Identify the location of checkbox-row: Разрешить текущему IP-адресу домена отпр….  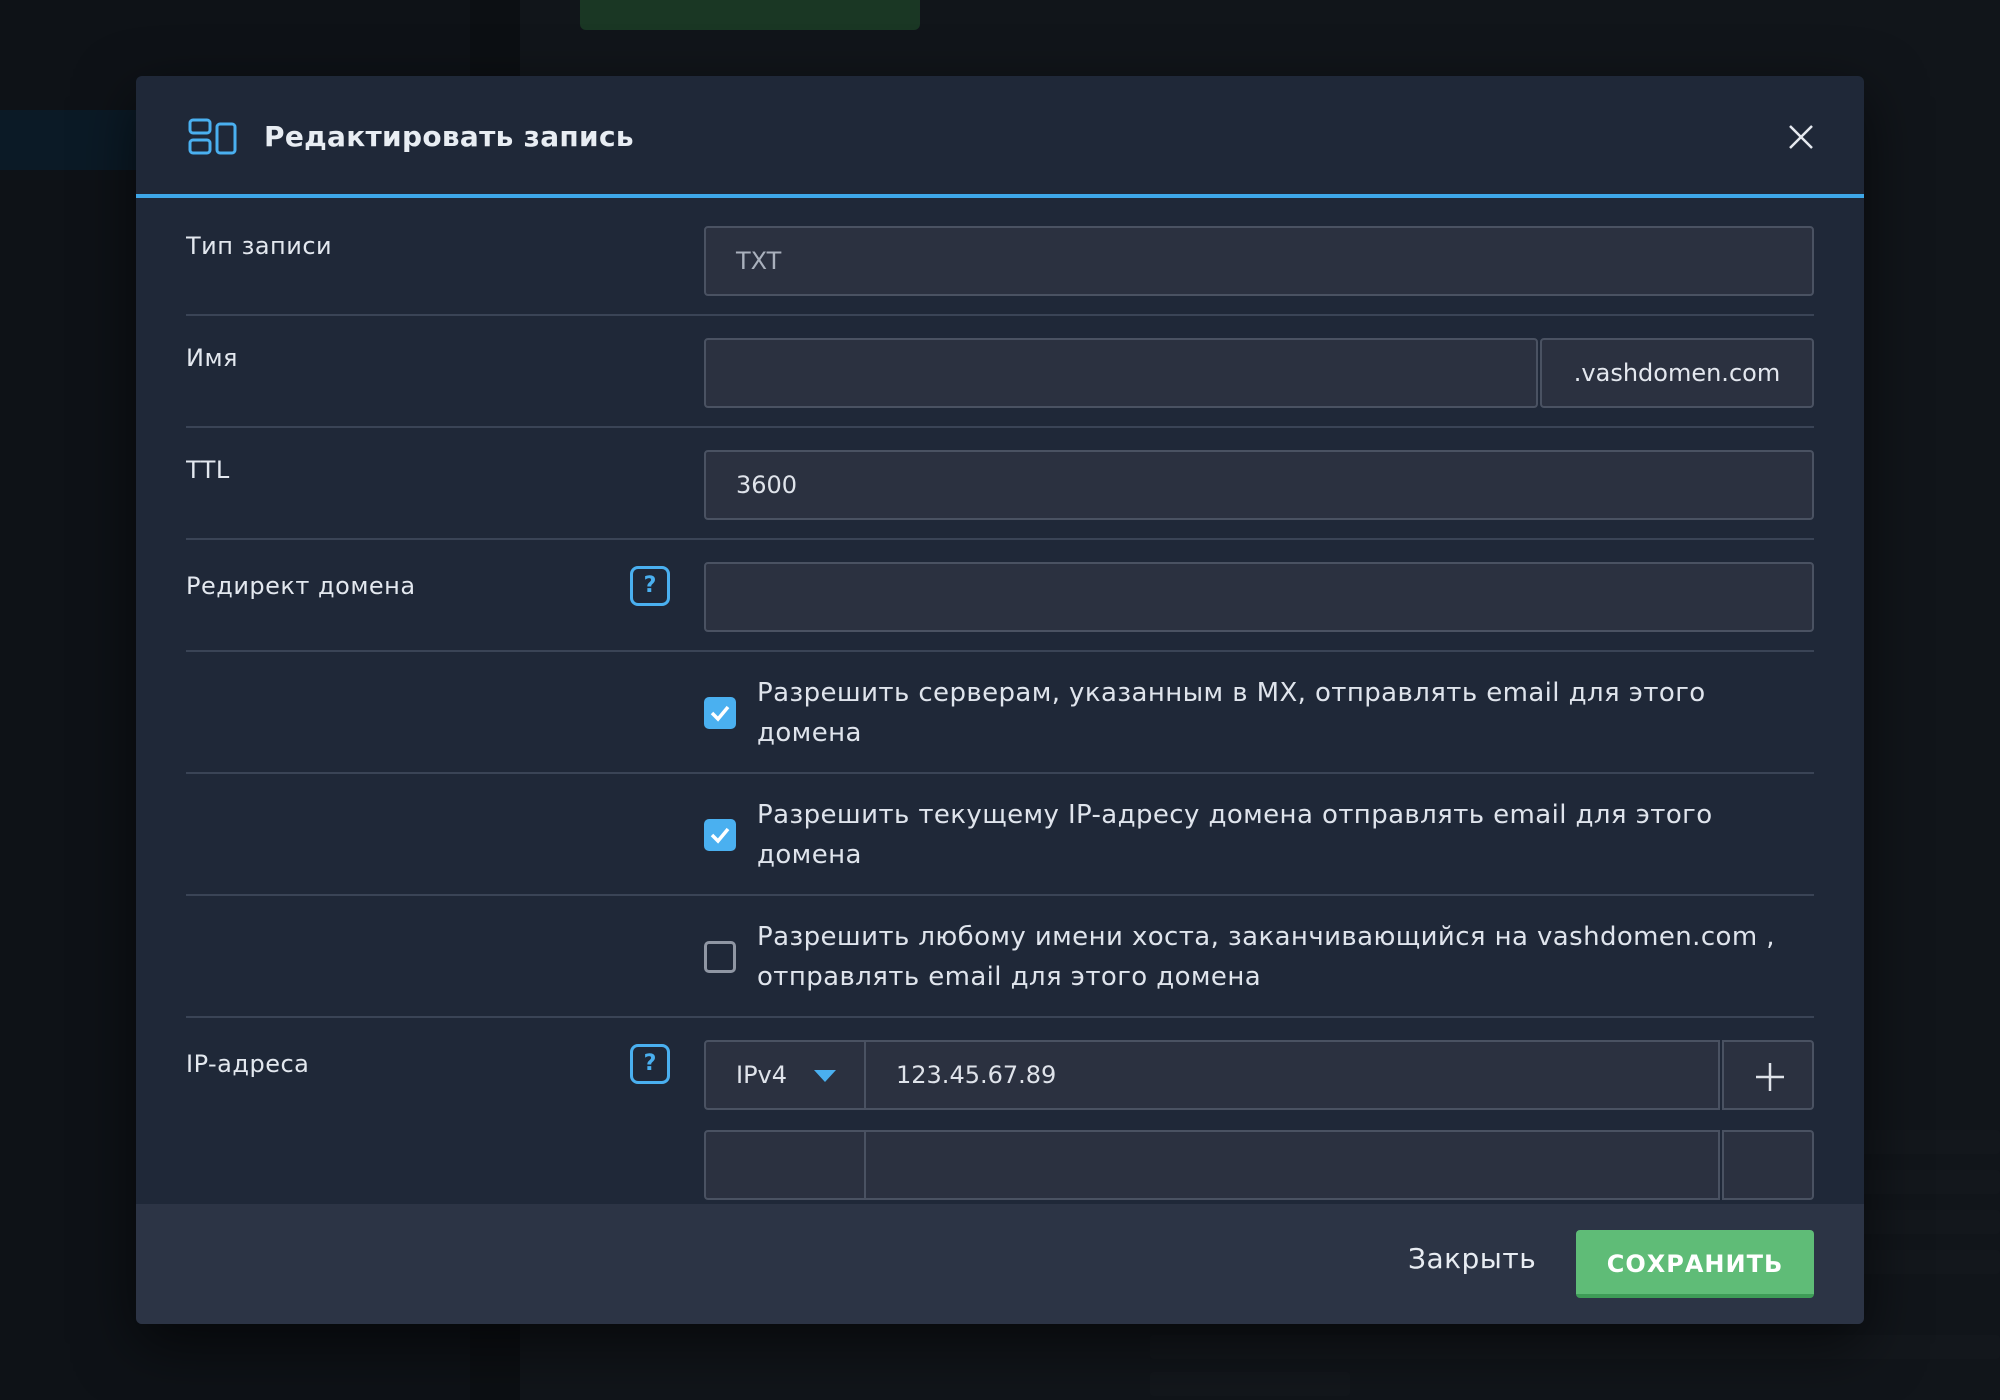
(1000, 835).